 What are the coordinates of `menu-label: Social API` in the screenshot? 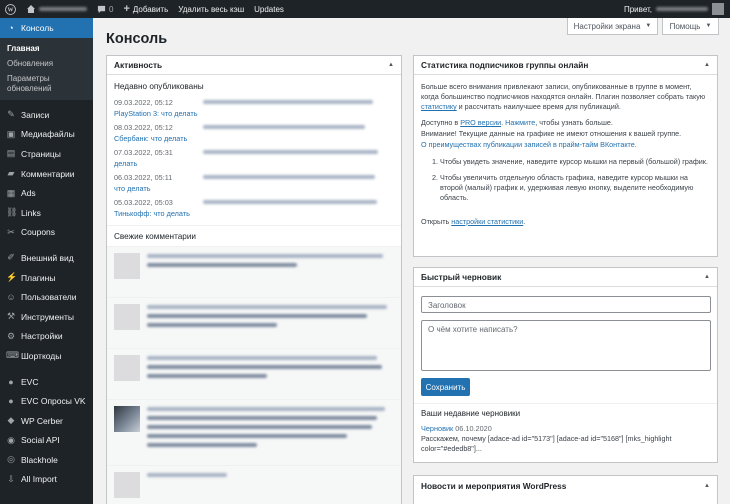 It's located at (40, 440).